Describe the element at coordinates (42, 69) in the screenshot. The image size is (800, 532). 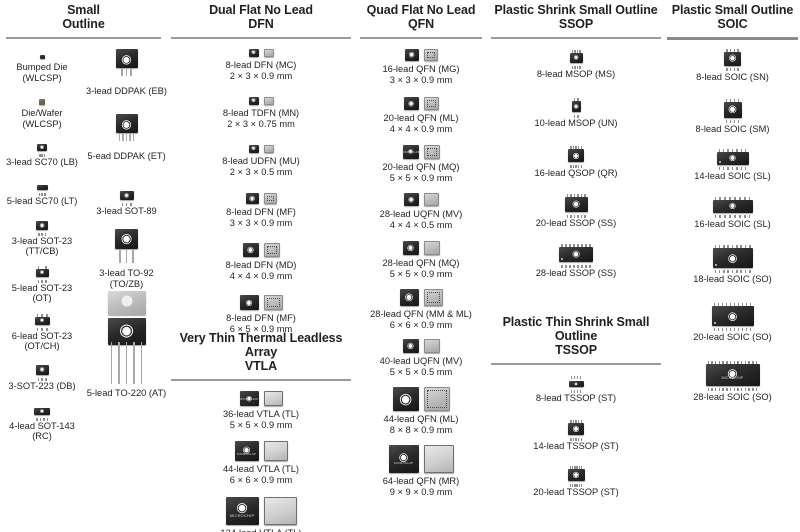
I see `list-item: Bumped Die (WLCSP)` at that location.